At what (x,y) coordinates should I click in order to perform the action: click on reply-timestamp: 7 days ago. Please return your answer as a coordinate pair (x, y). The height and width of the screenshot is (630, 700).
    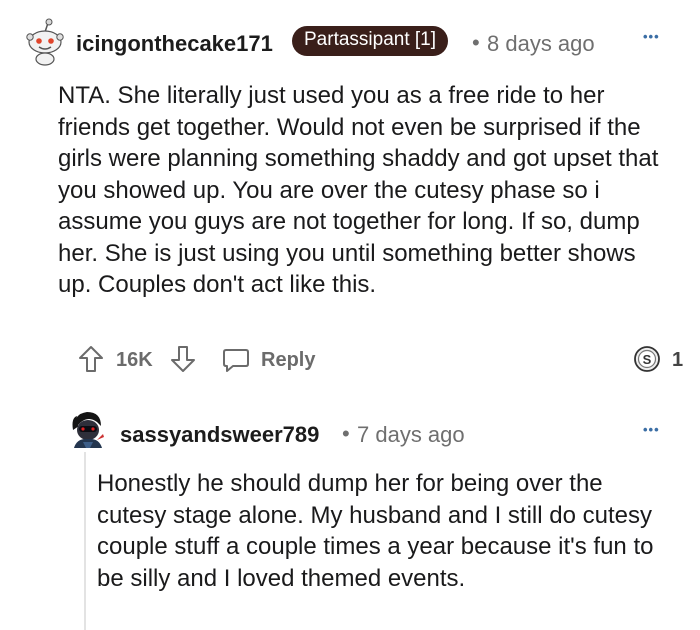
    Looking at the image, I should click on (411, 434).